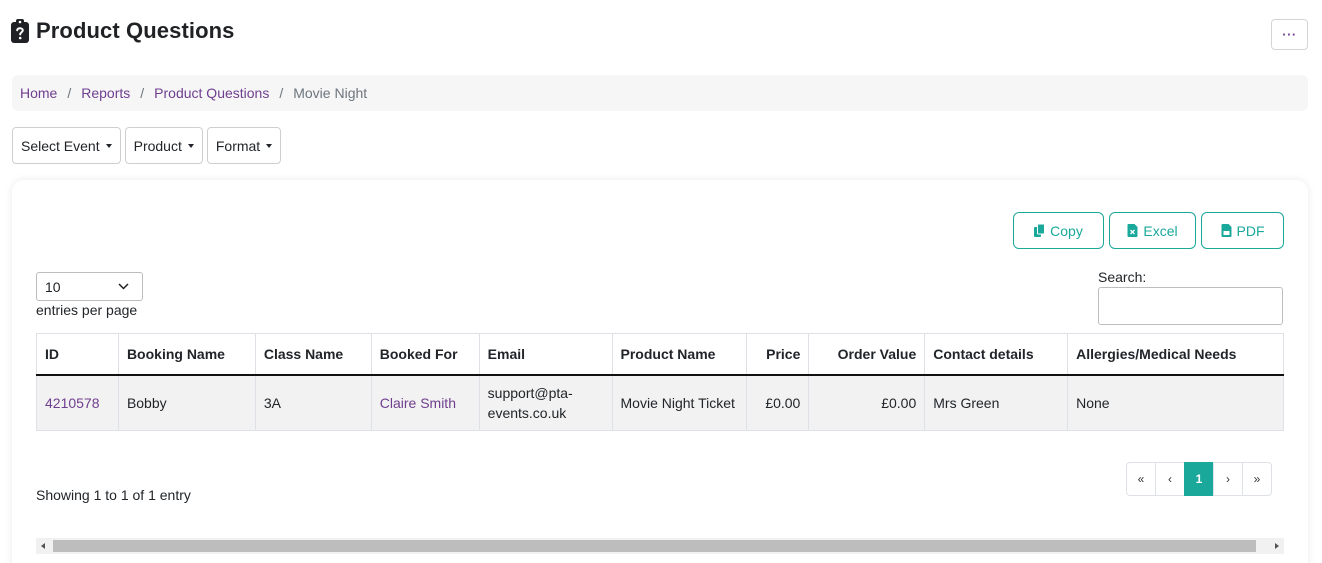 The height and width of the screenshot is (563, 1322). What do you see at coordinates (1250, 230) in the screenshot?
I see `pdf-label: PDF` at bounding box center [1250, 230].